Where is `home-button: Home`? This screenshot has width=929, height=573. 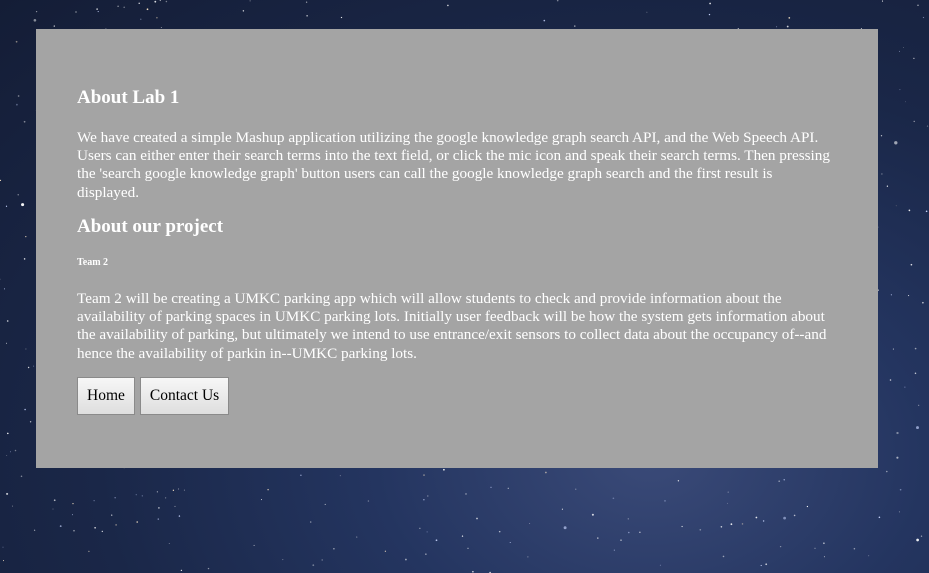 home-button: Home is located at coordinates (106, 395).